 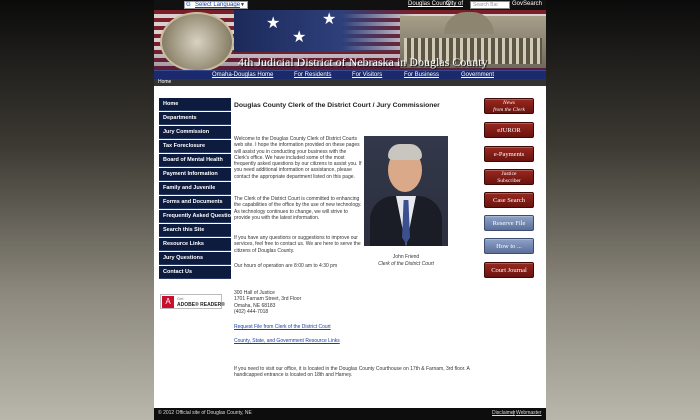 What do you see at coordinates (197, 41) in the screenshot?
I see `county-seal` at bounding box center [197, 41].